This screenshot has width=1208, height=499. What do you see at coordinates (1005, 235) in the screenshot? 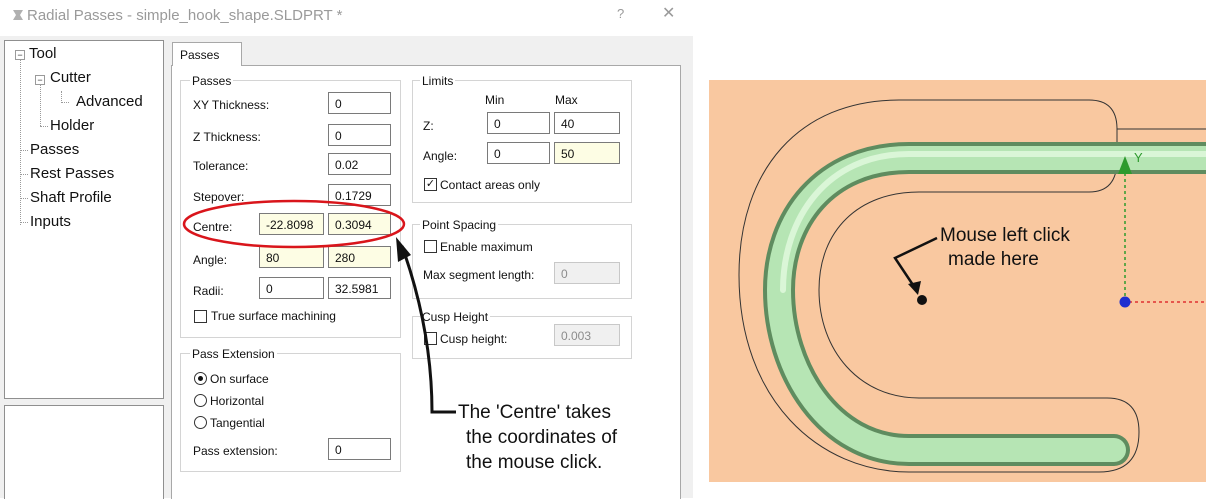
I see `mouse-annotation-line1: Mouse left click` at bounding box center [1005, 235].